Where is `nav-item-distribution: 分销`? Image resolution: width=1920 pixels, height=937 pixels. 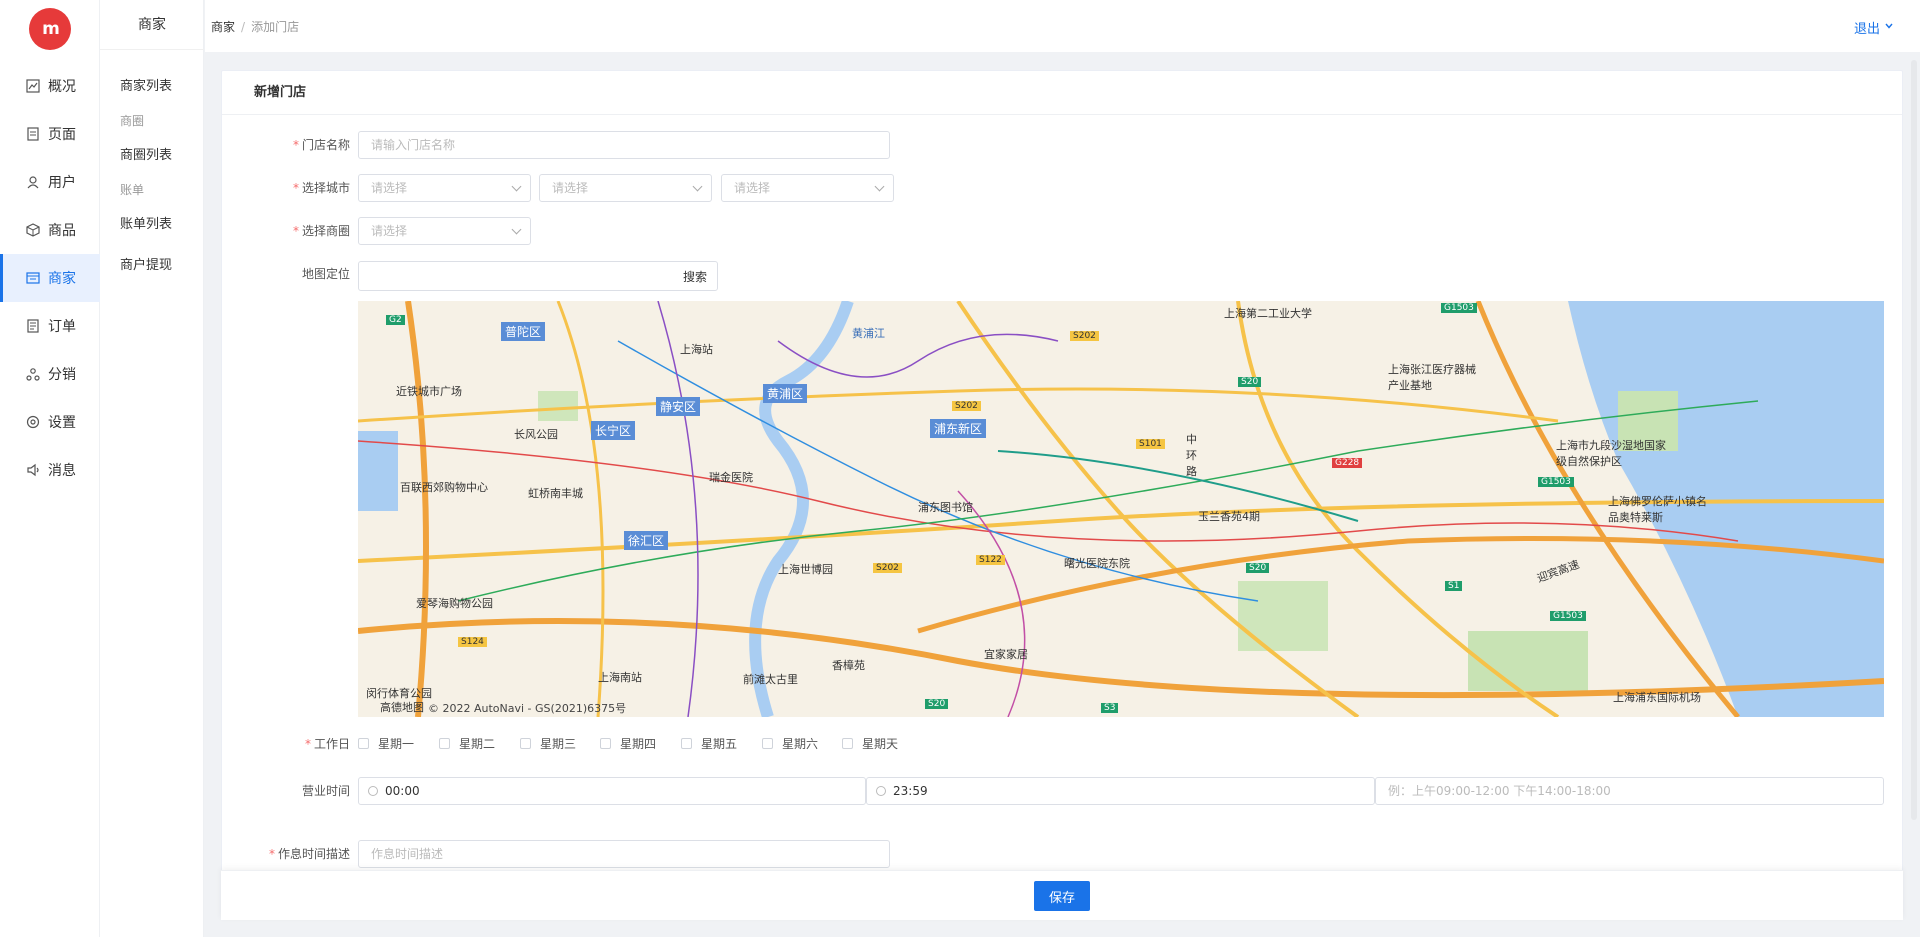 nav-item-distribution: 分销 is located at coordinates (50, 374).